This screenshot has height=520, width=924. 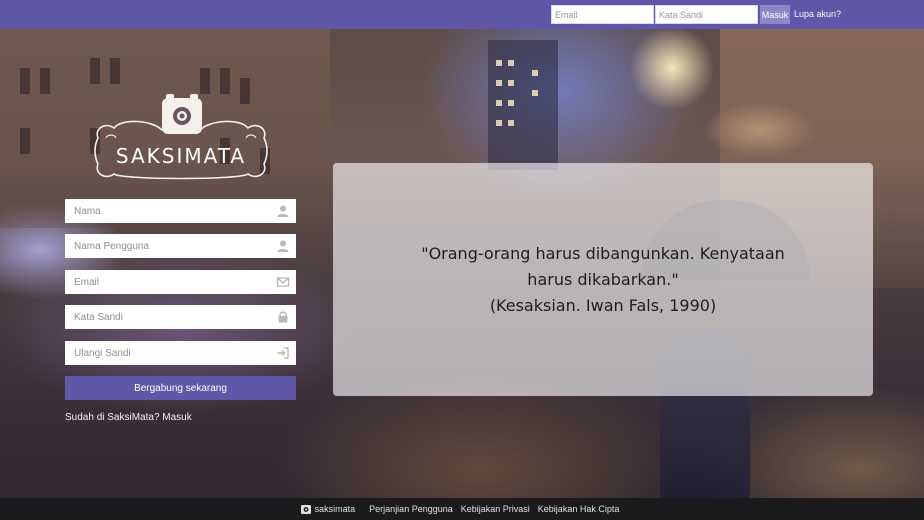 I want to click on footer-link-user-agreement: Perjanjian Pengguna, so click(x=411, y=509).